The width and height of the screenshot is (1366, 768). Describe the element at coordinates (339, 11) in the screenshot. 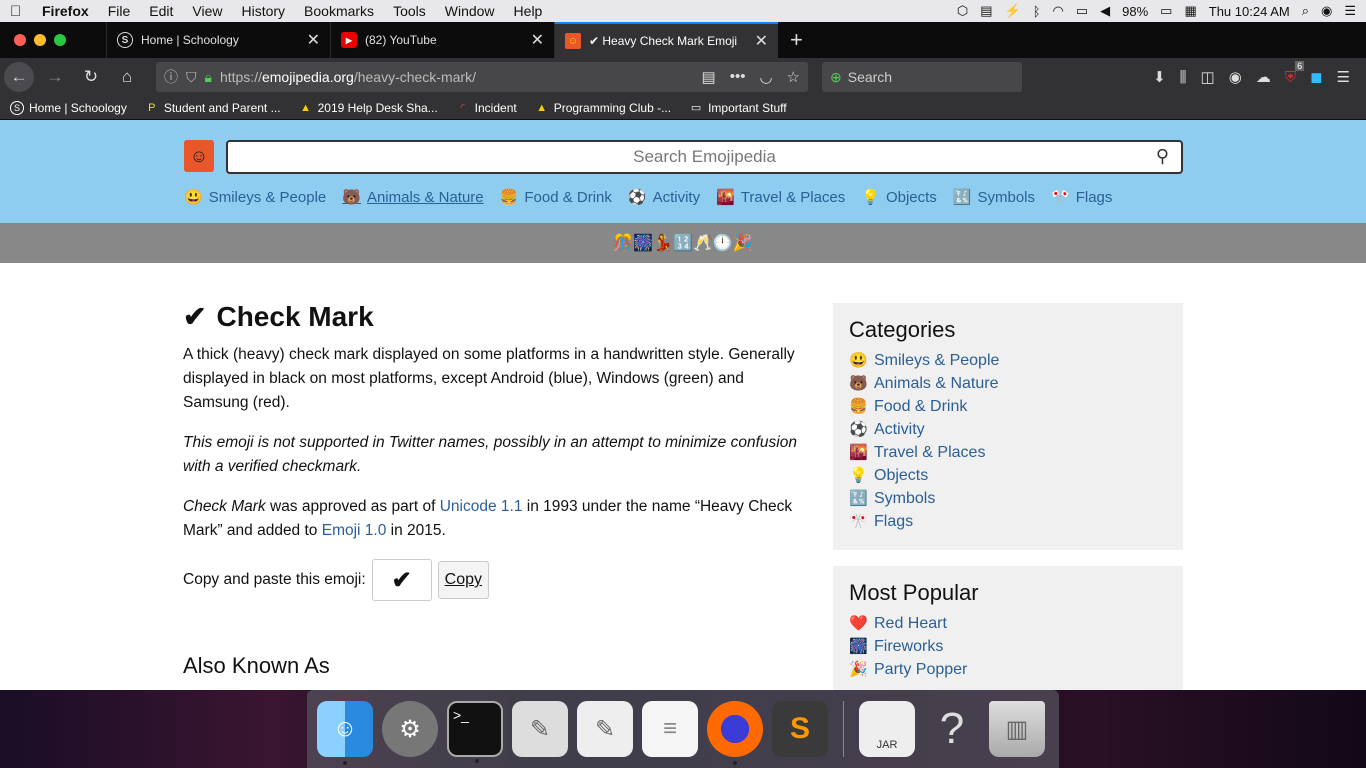

I see `menu-bookmarks: Bookmarks` at that location.